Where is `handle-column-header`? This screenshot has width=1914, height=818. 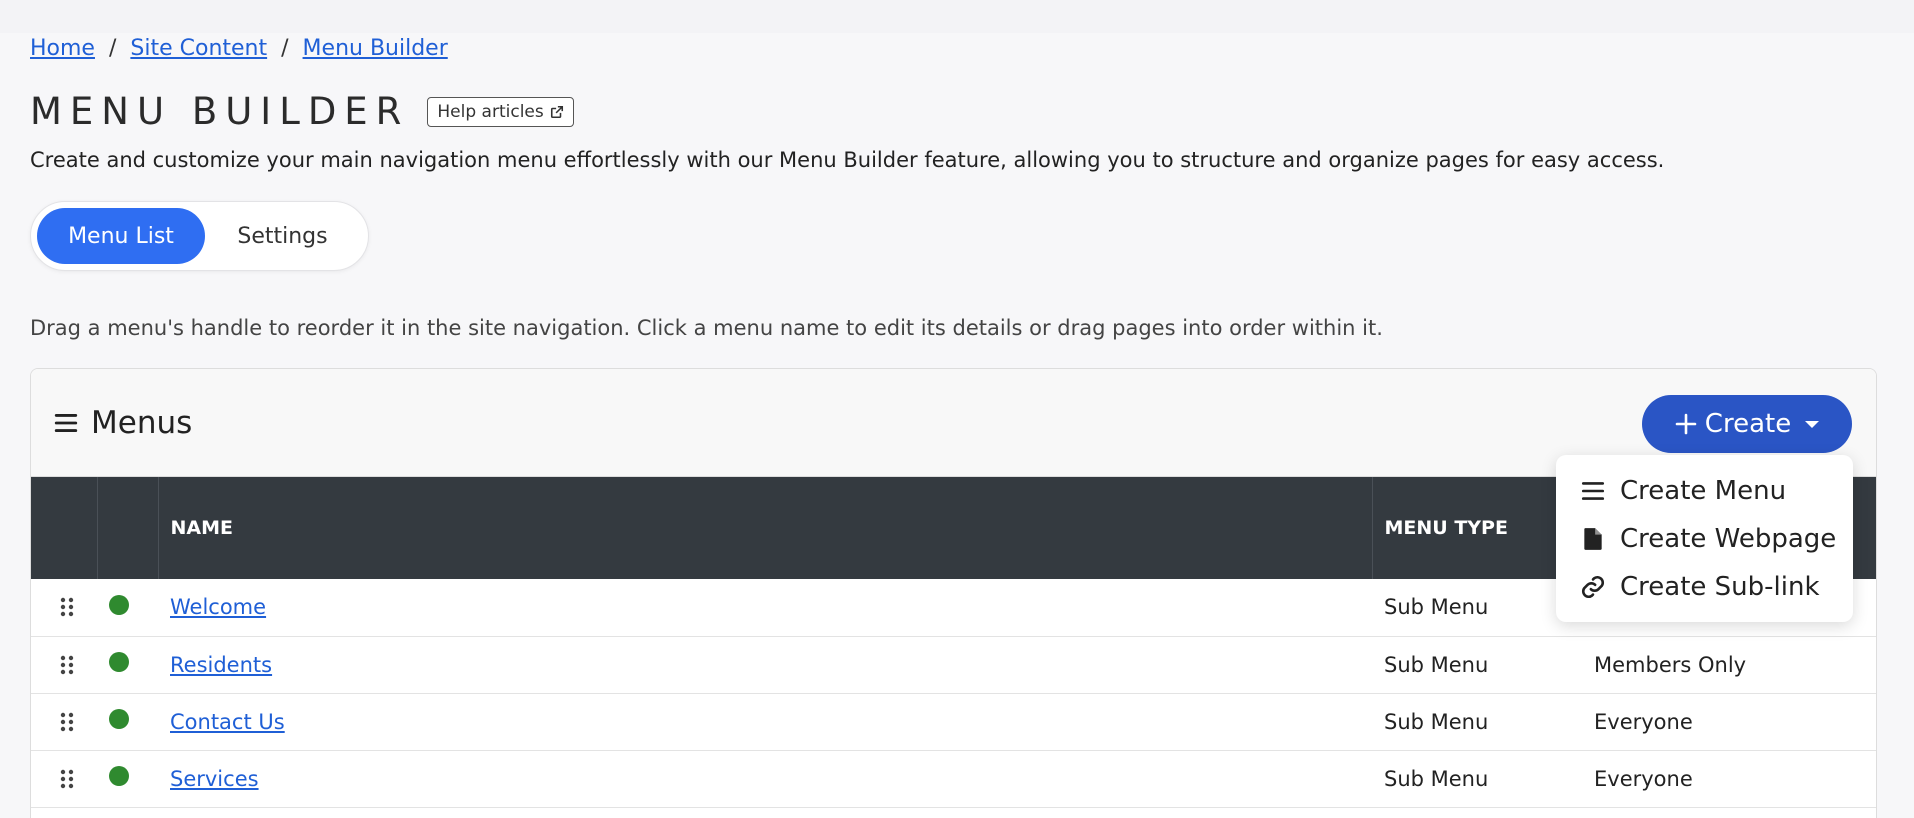 handle-column-header is located at coordinates (64, 528).